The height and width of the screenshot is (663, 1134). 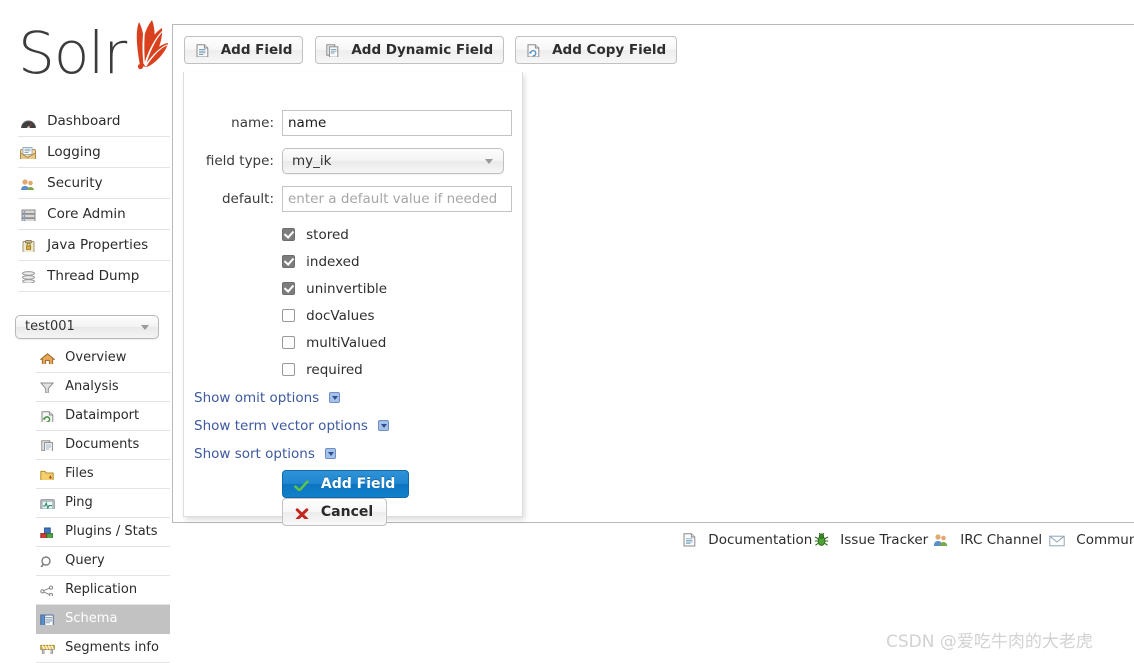 What do you see at coordinates (301, 511) in the screenshot?
I see `red-x-icon` at bounding box center [301, 511].